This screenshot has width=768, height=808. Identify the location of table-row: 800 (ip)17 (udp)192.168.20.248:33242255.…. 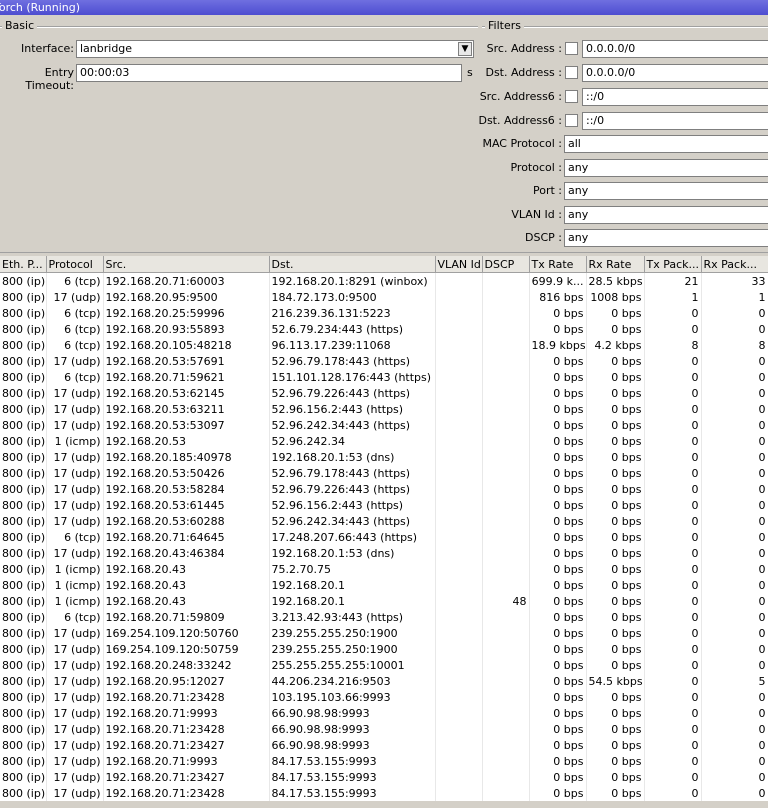
(384, 665).